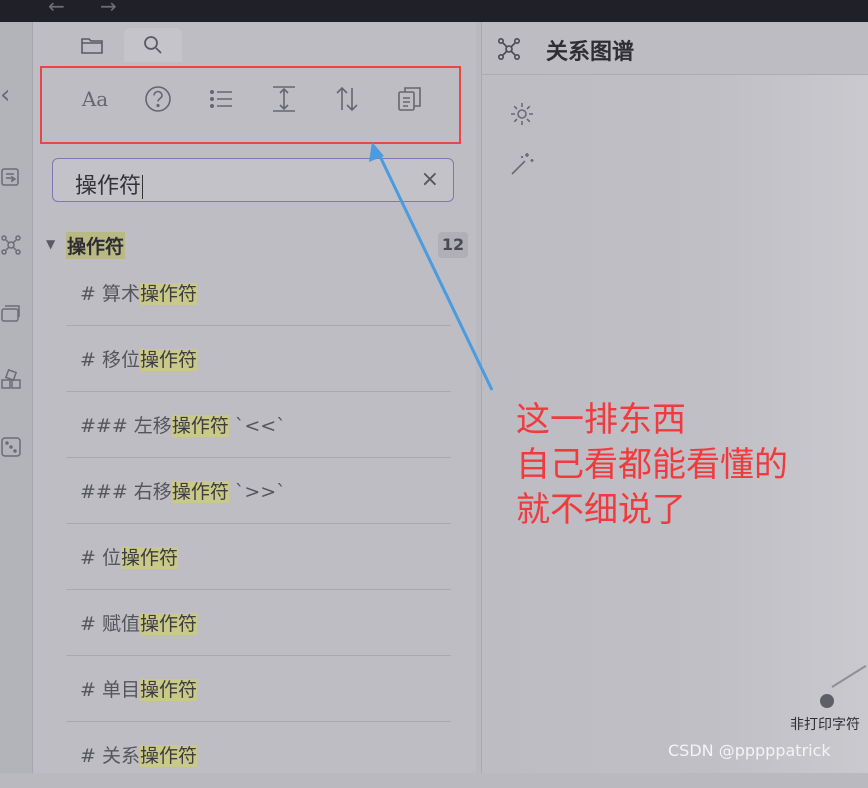 The height and width of the screenshot is (788, 868). I want to click on result-text: ### 右移操作符 `>>`, so click(183, 492).